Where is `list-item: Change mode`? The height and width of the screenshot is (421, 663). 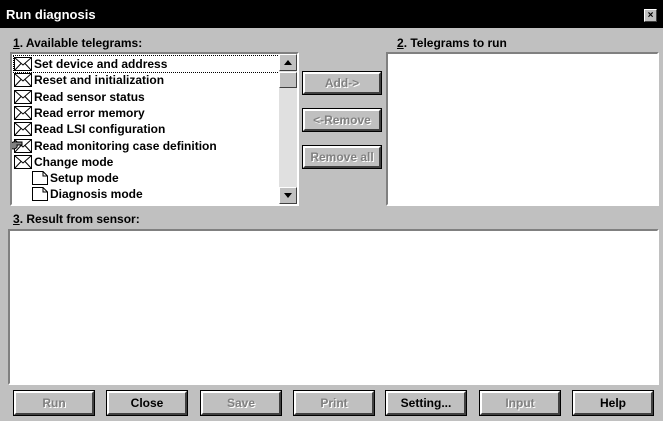 list-item: Change mode is located at coordinates (146, 162).